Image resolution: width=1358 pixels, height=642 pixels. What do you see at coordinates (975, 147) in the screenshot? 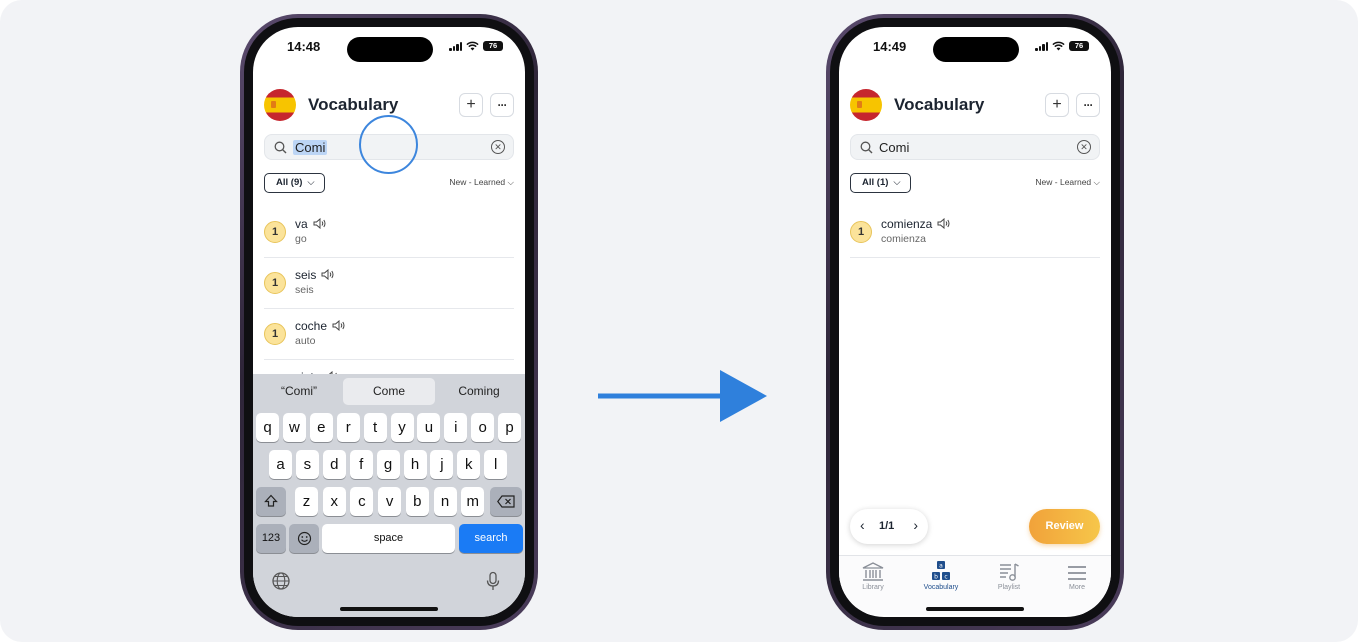
I see `search-input: Comi ✕` at bounding box center [975, 147].